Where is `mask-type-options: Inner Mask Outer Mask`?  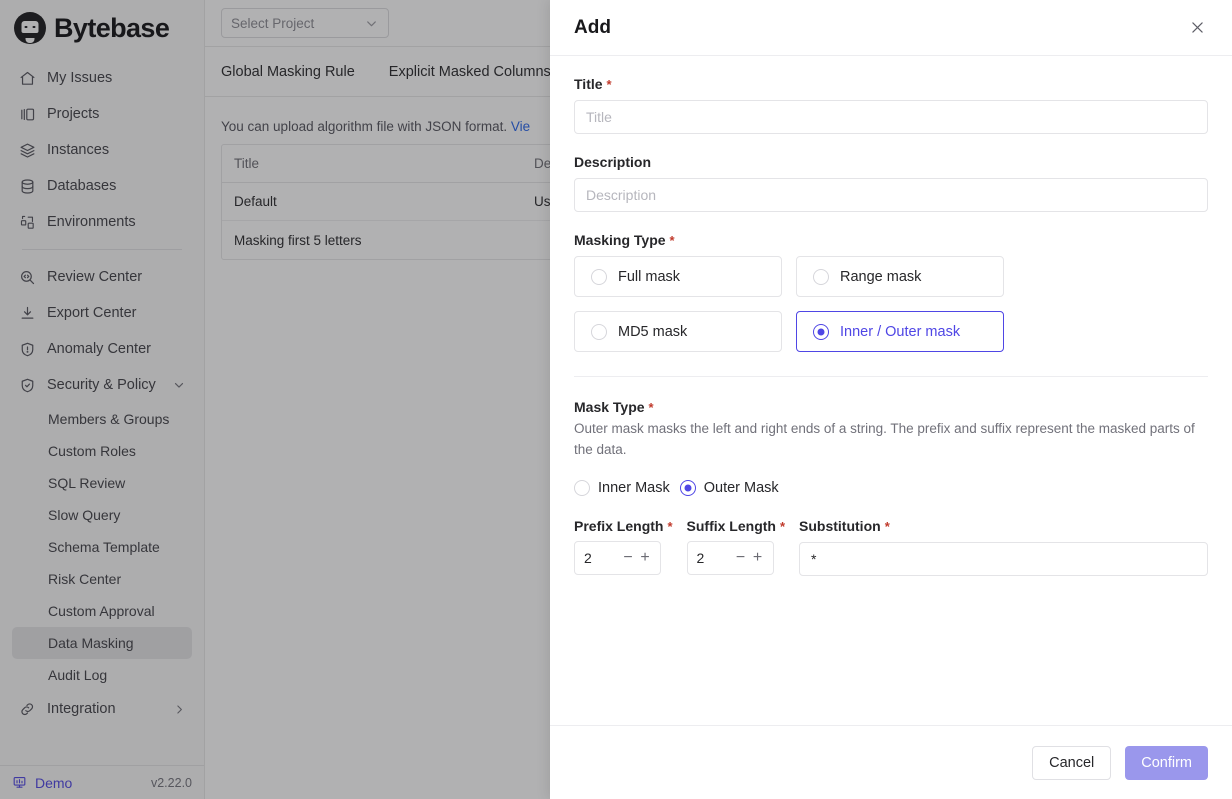 mask-type-options: Inner Mask Outer Mask is located at coordinates (891, 488).